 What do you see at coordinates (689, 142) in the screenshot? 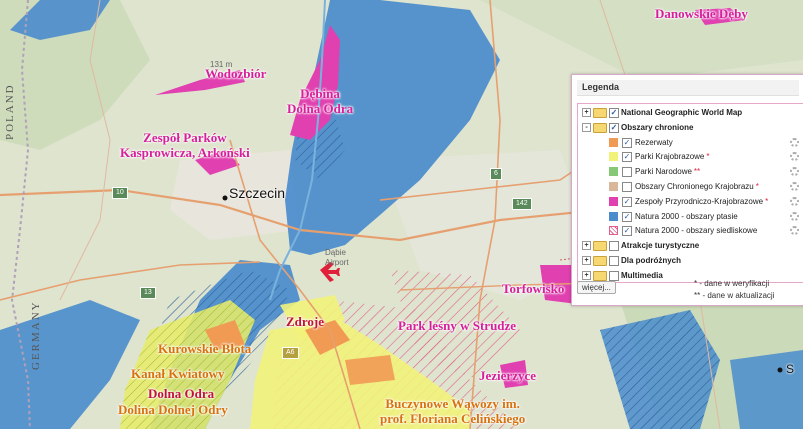
I see `legend-row: ✓ Rezerwaty` at bounding box center [689, 142].